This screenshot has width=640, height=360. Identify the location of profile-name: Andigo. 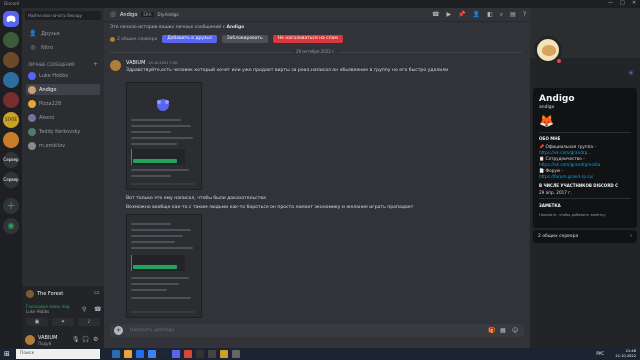
(557, 99).